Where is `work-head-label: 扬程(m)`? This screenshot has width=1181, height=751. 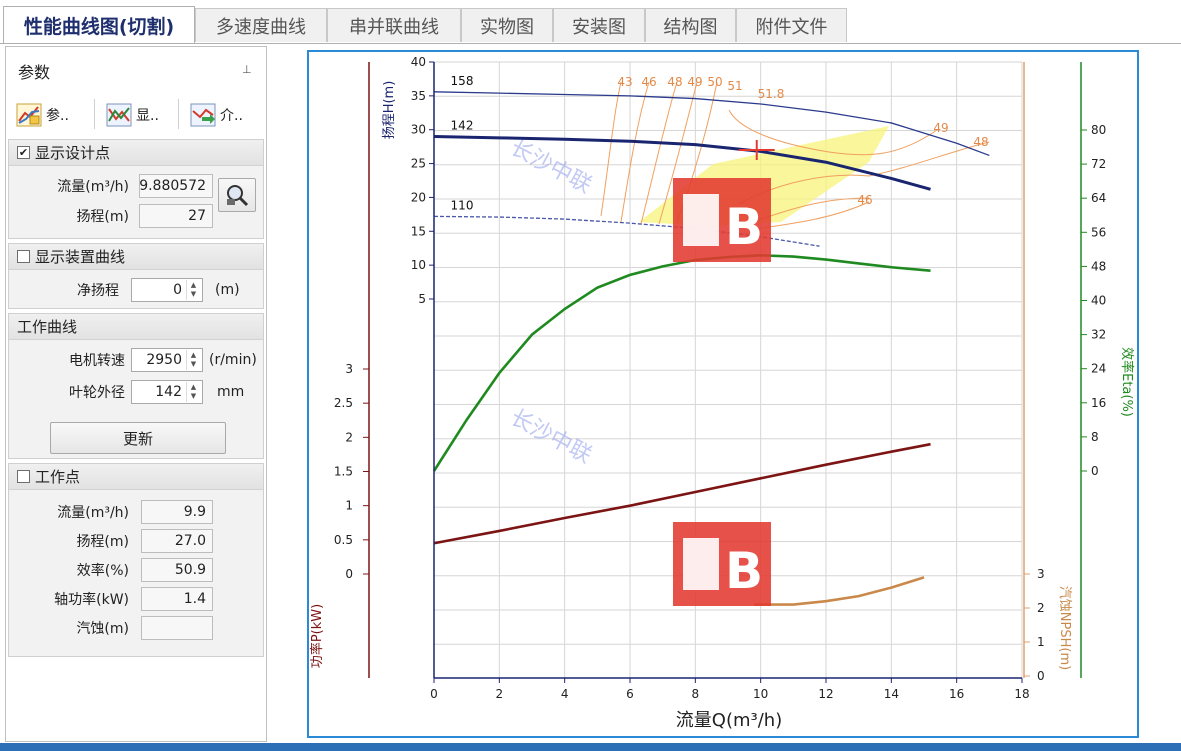
work-head-label: 扬程(m) is located at coordinates (102, 542).